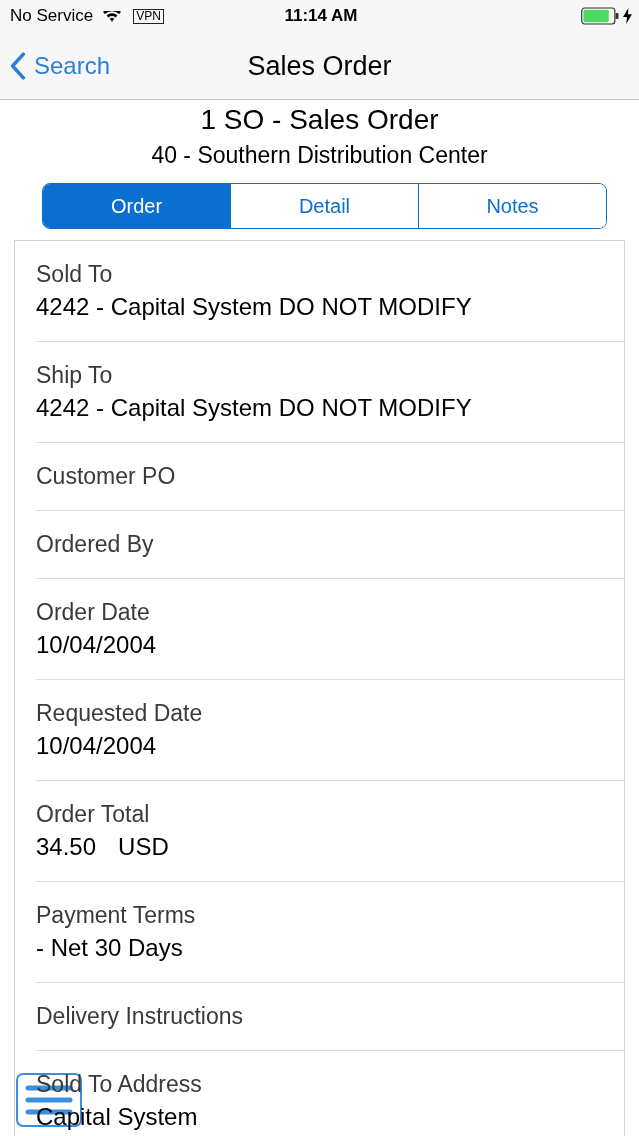 The image size is (639, 1136). I want to click on currency-code: USD, so click(143, 847).